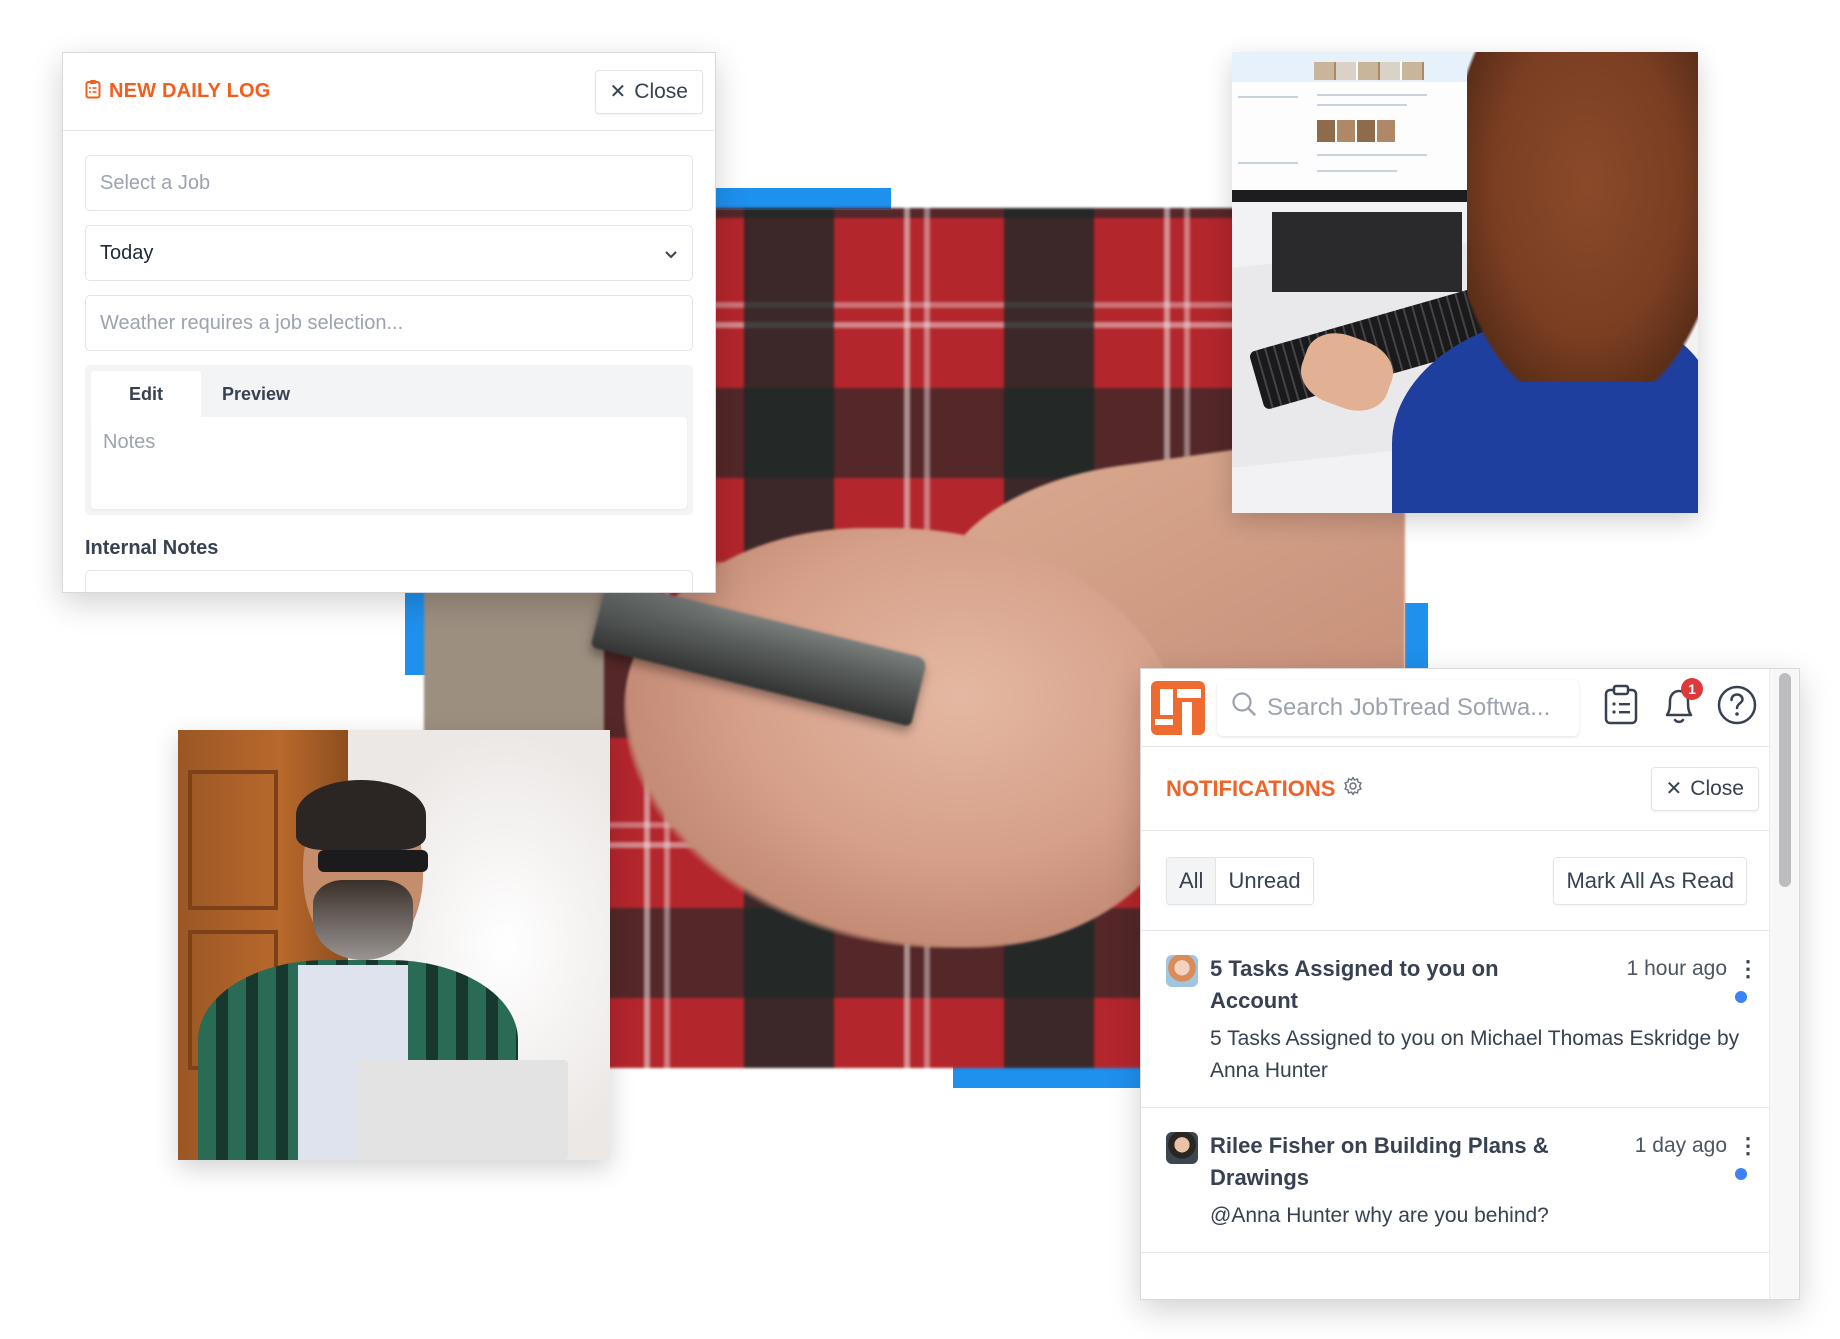 The image size is (1840, 1339). I want to click on notes-editor: Edit Preview Notes, so click(389, 440).